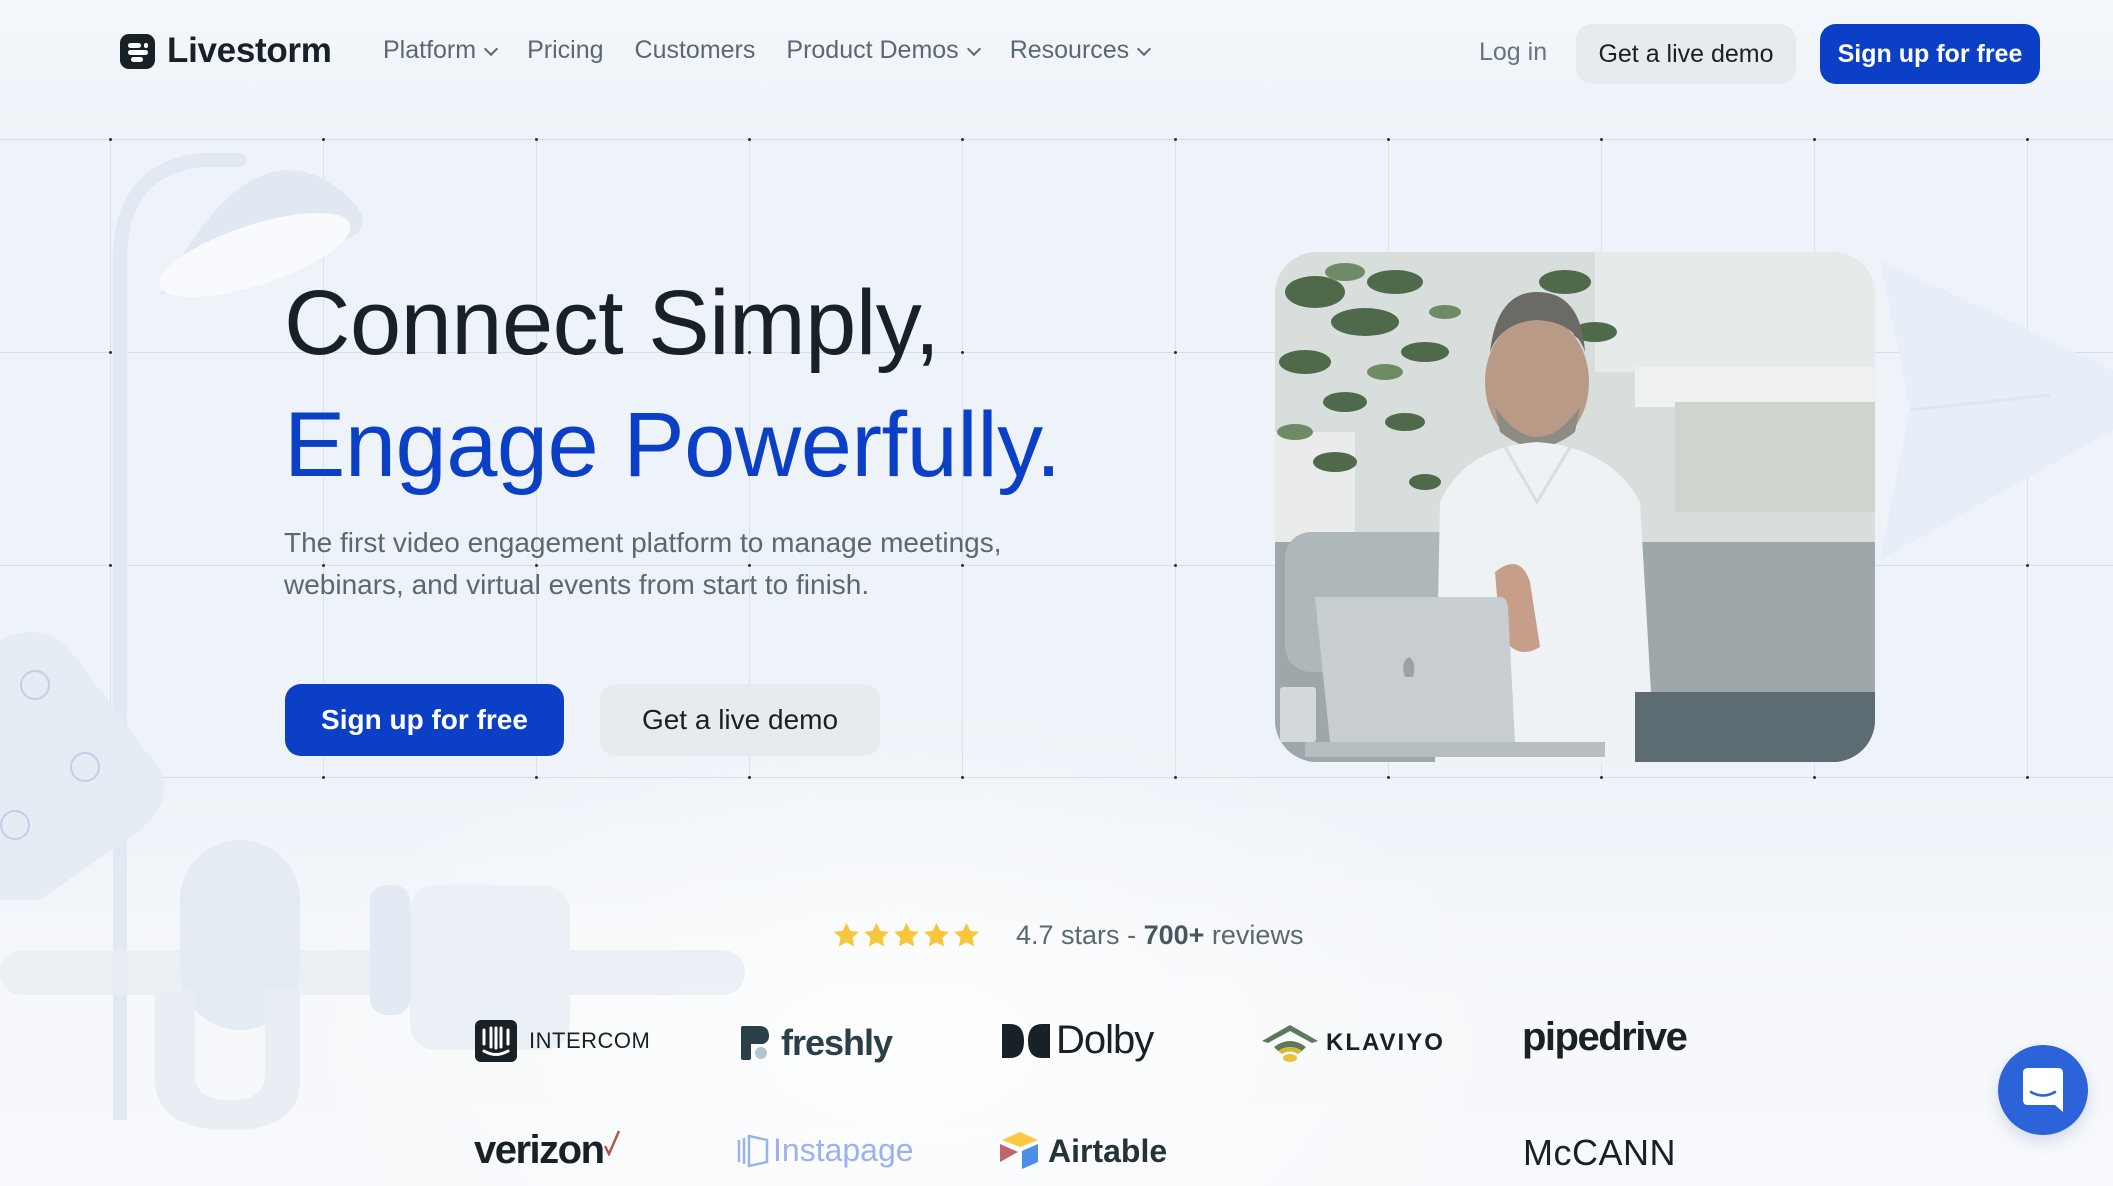  I want to click on video-scene, so click(1575, 507).